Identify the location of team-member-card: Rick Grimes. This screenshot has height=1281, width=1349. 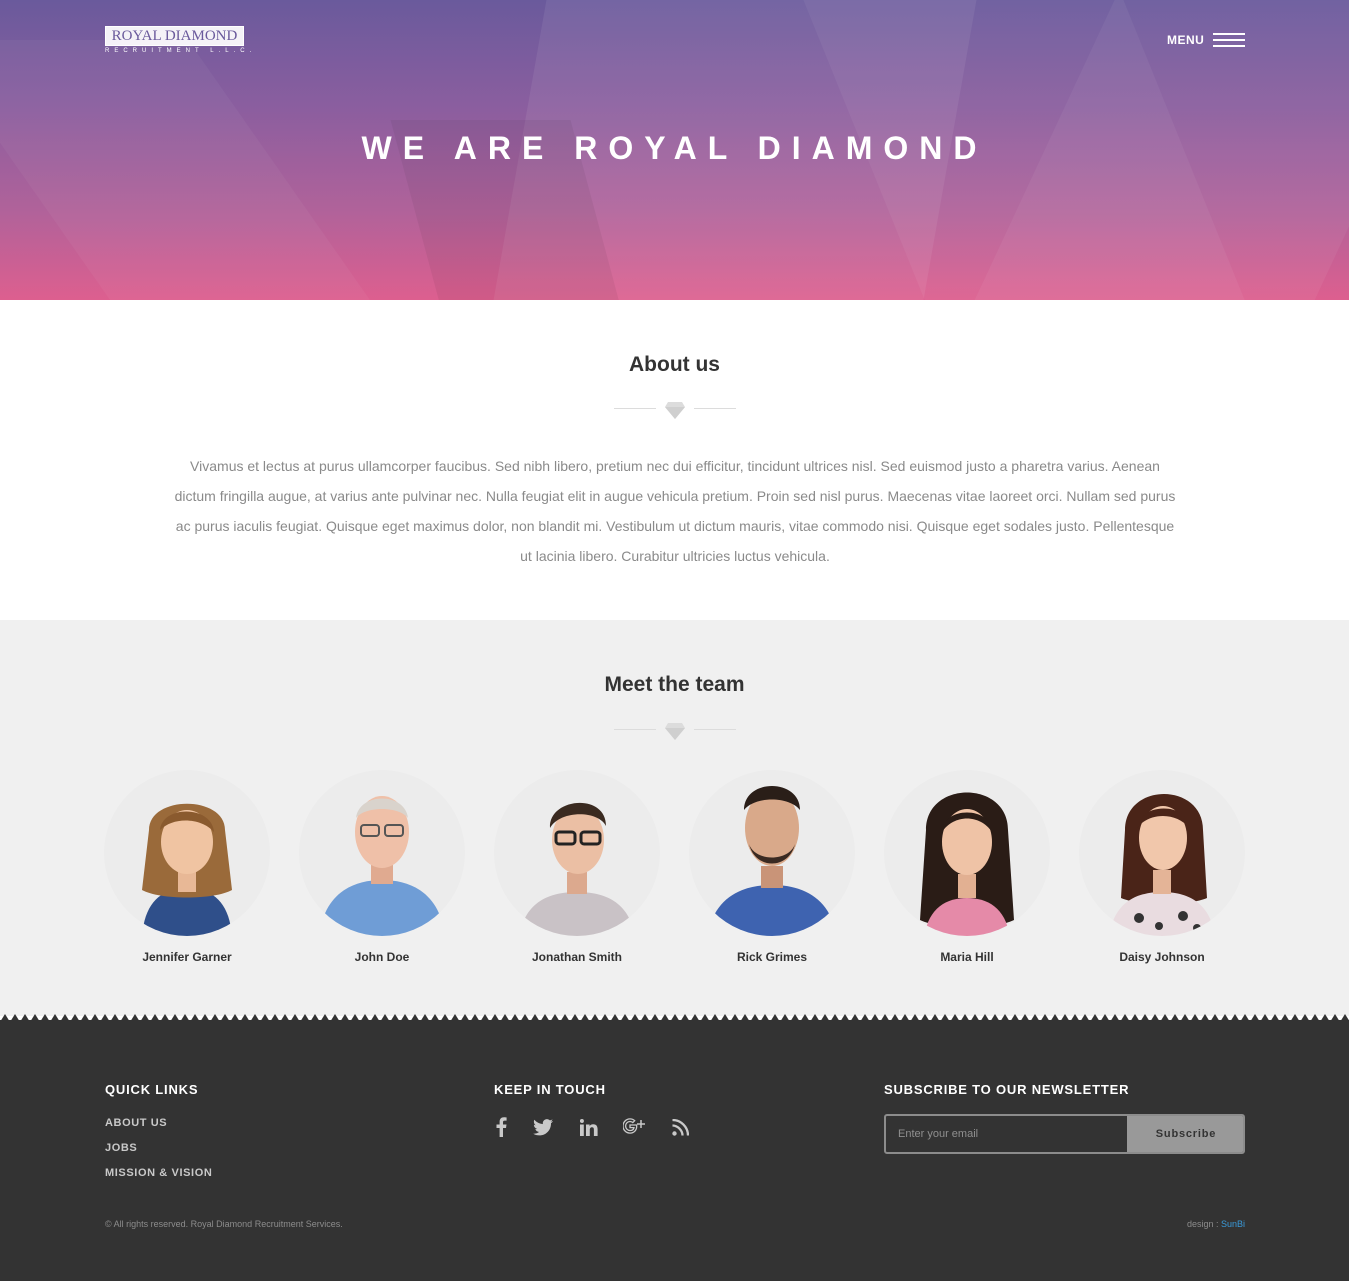
(772, 867).